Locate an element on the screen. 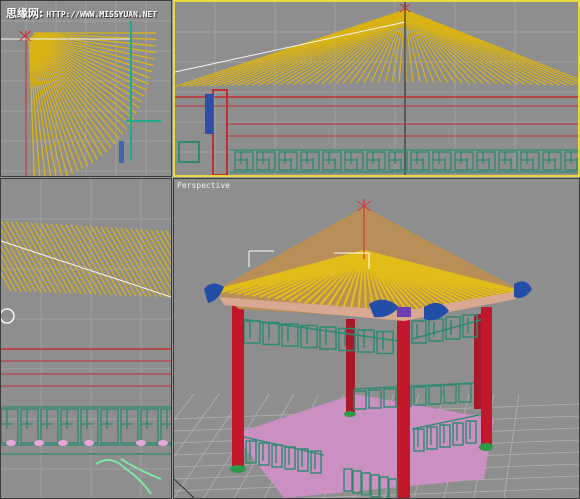 This screenshot has height=499, width=580. viewport-top-scene is located at coordinates (86, 88).